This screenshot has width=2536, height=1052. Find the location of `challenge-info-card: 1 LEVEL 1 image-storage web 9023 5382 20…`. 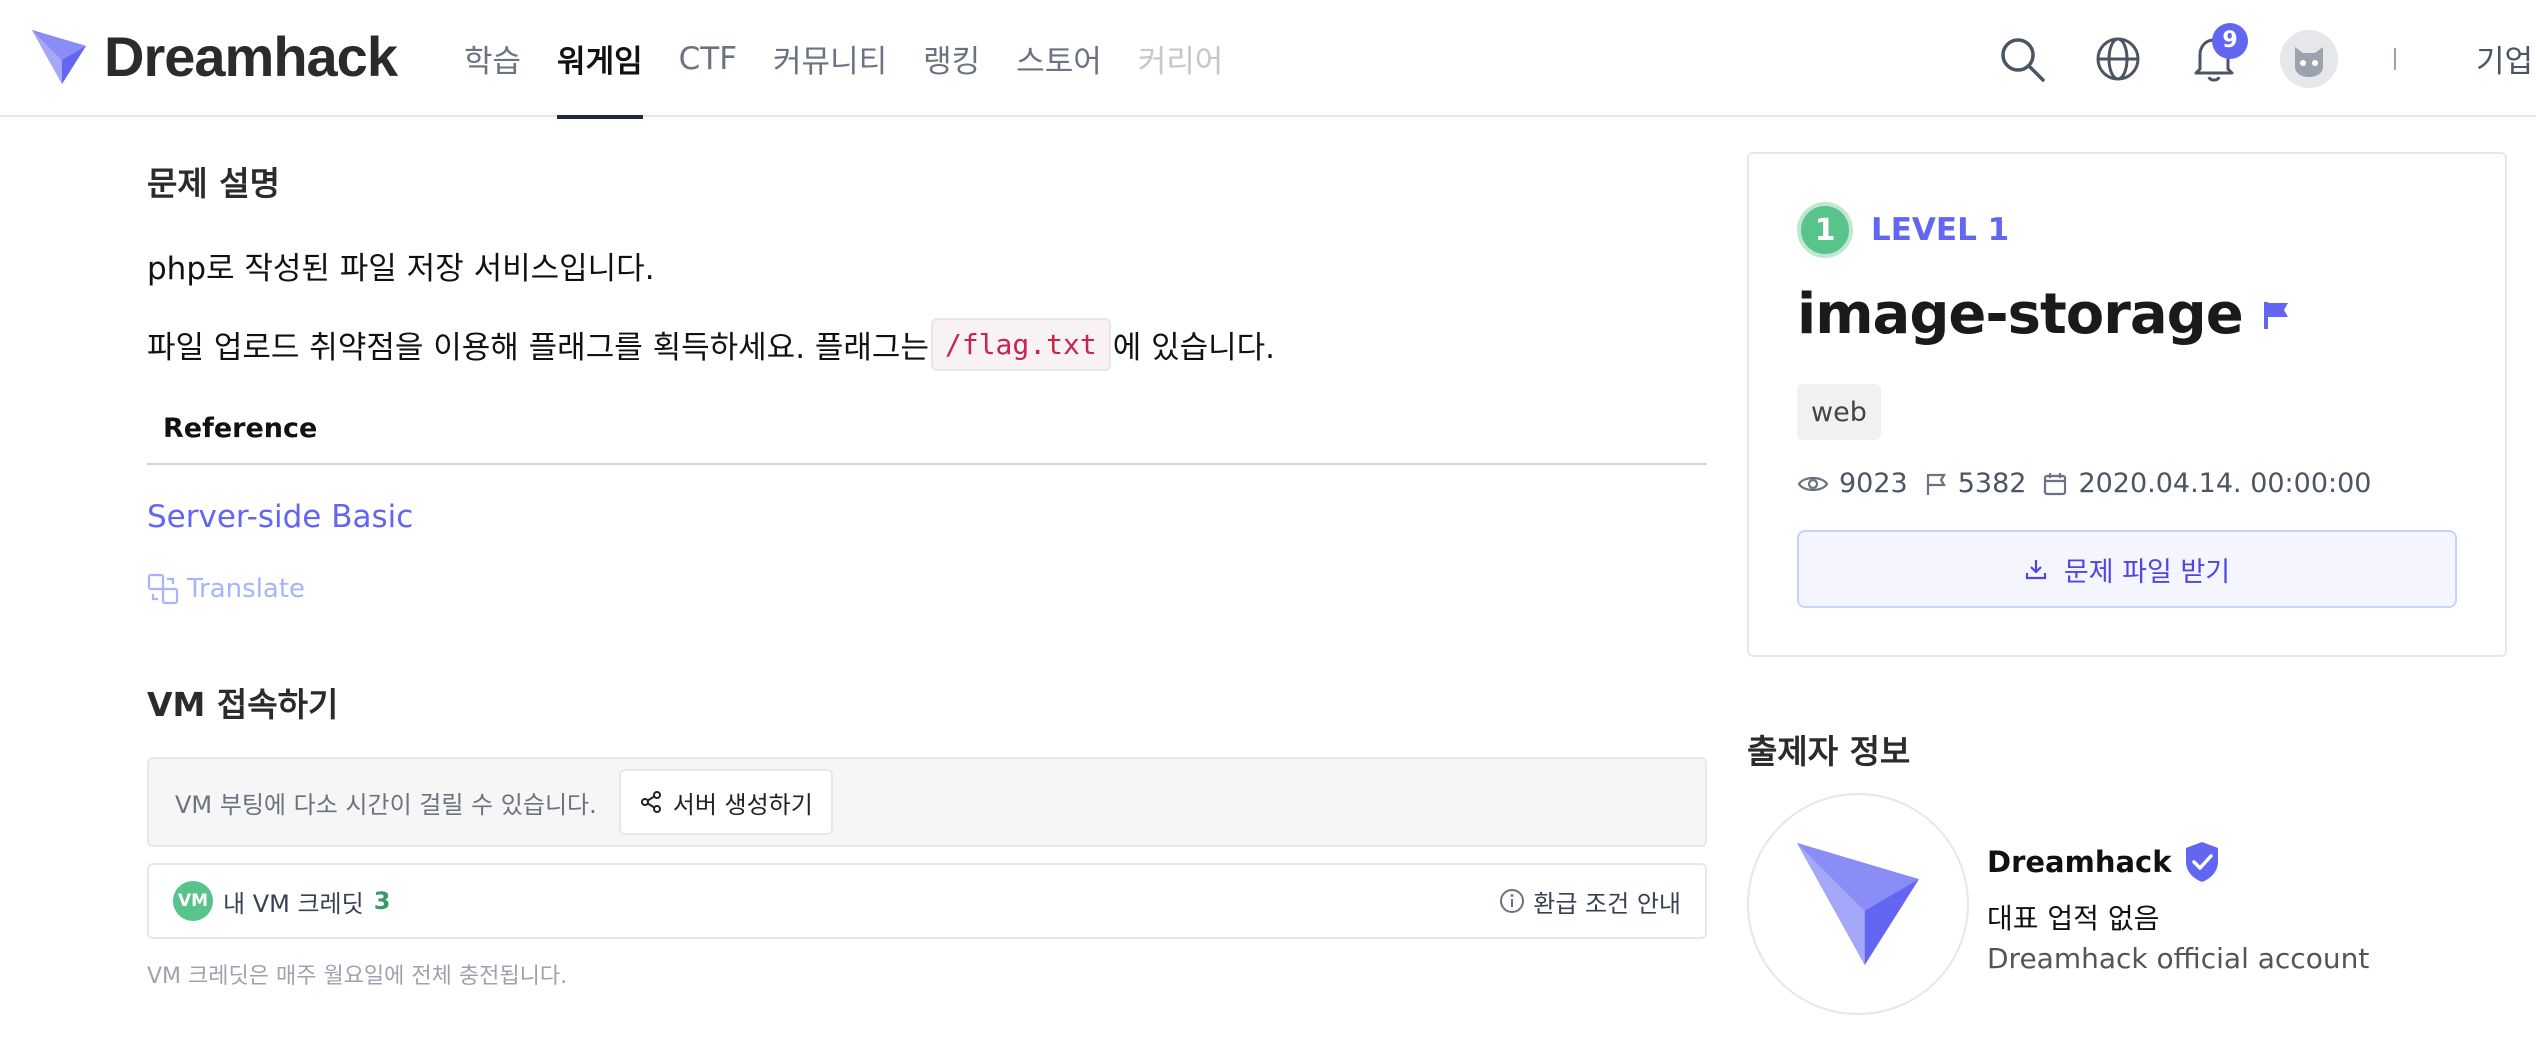

challenge-info-card: 1 LEVEL 1 image-storage web 9023 5382 20… is located at coordinates (2127, 404).